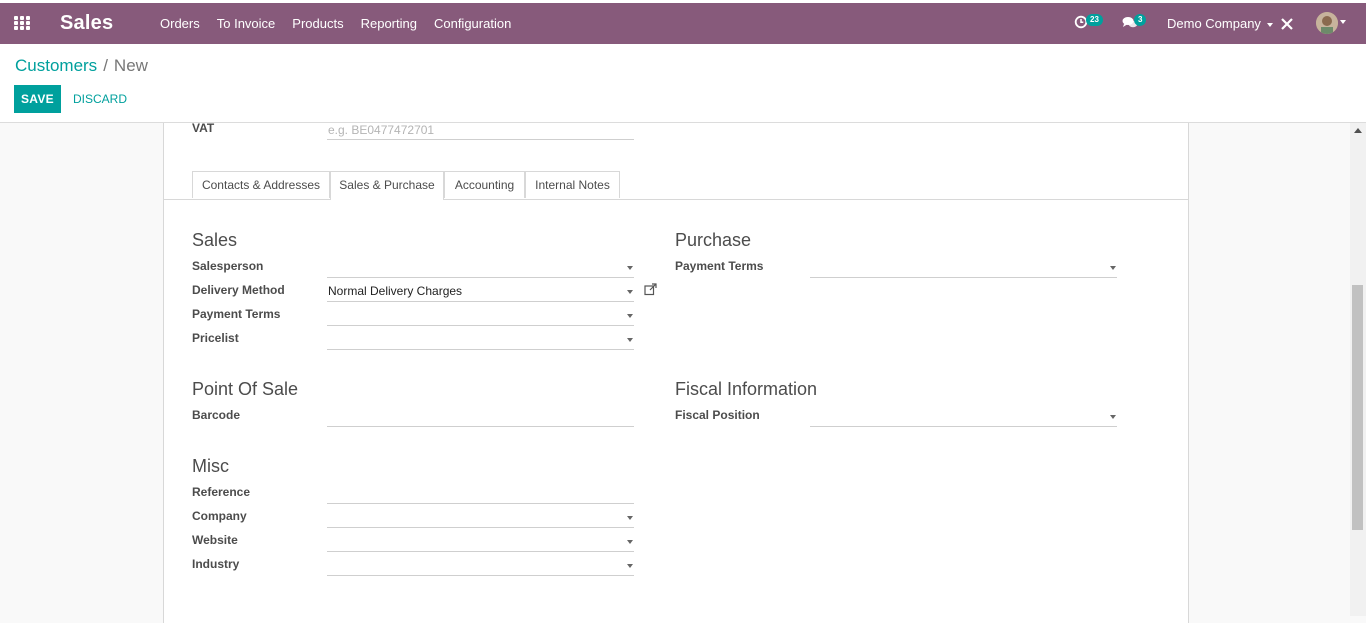 Image resolution: width=1366 pixels, height=623 pixels. What do you see at coordinates (37, 99) in the screenshot?
I see `save-button: SAVE` at bounding box center [37, 99].